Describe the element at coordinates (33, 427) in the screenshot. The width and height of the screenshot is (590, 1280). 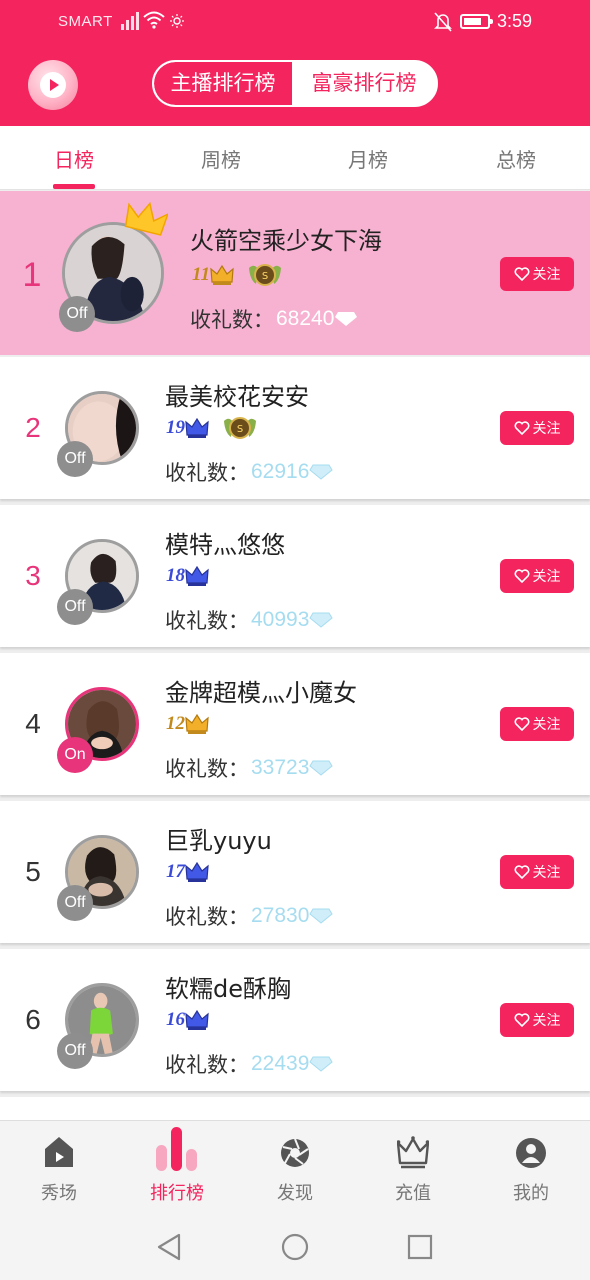
I see `rank-number: 2` at that location.